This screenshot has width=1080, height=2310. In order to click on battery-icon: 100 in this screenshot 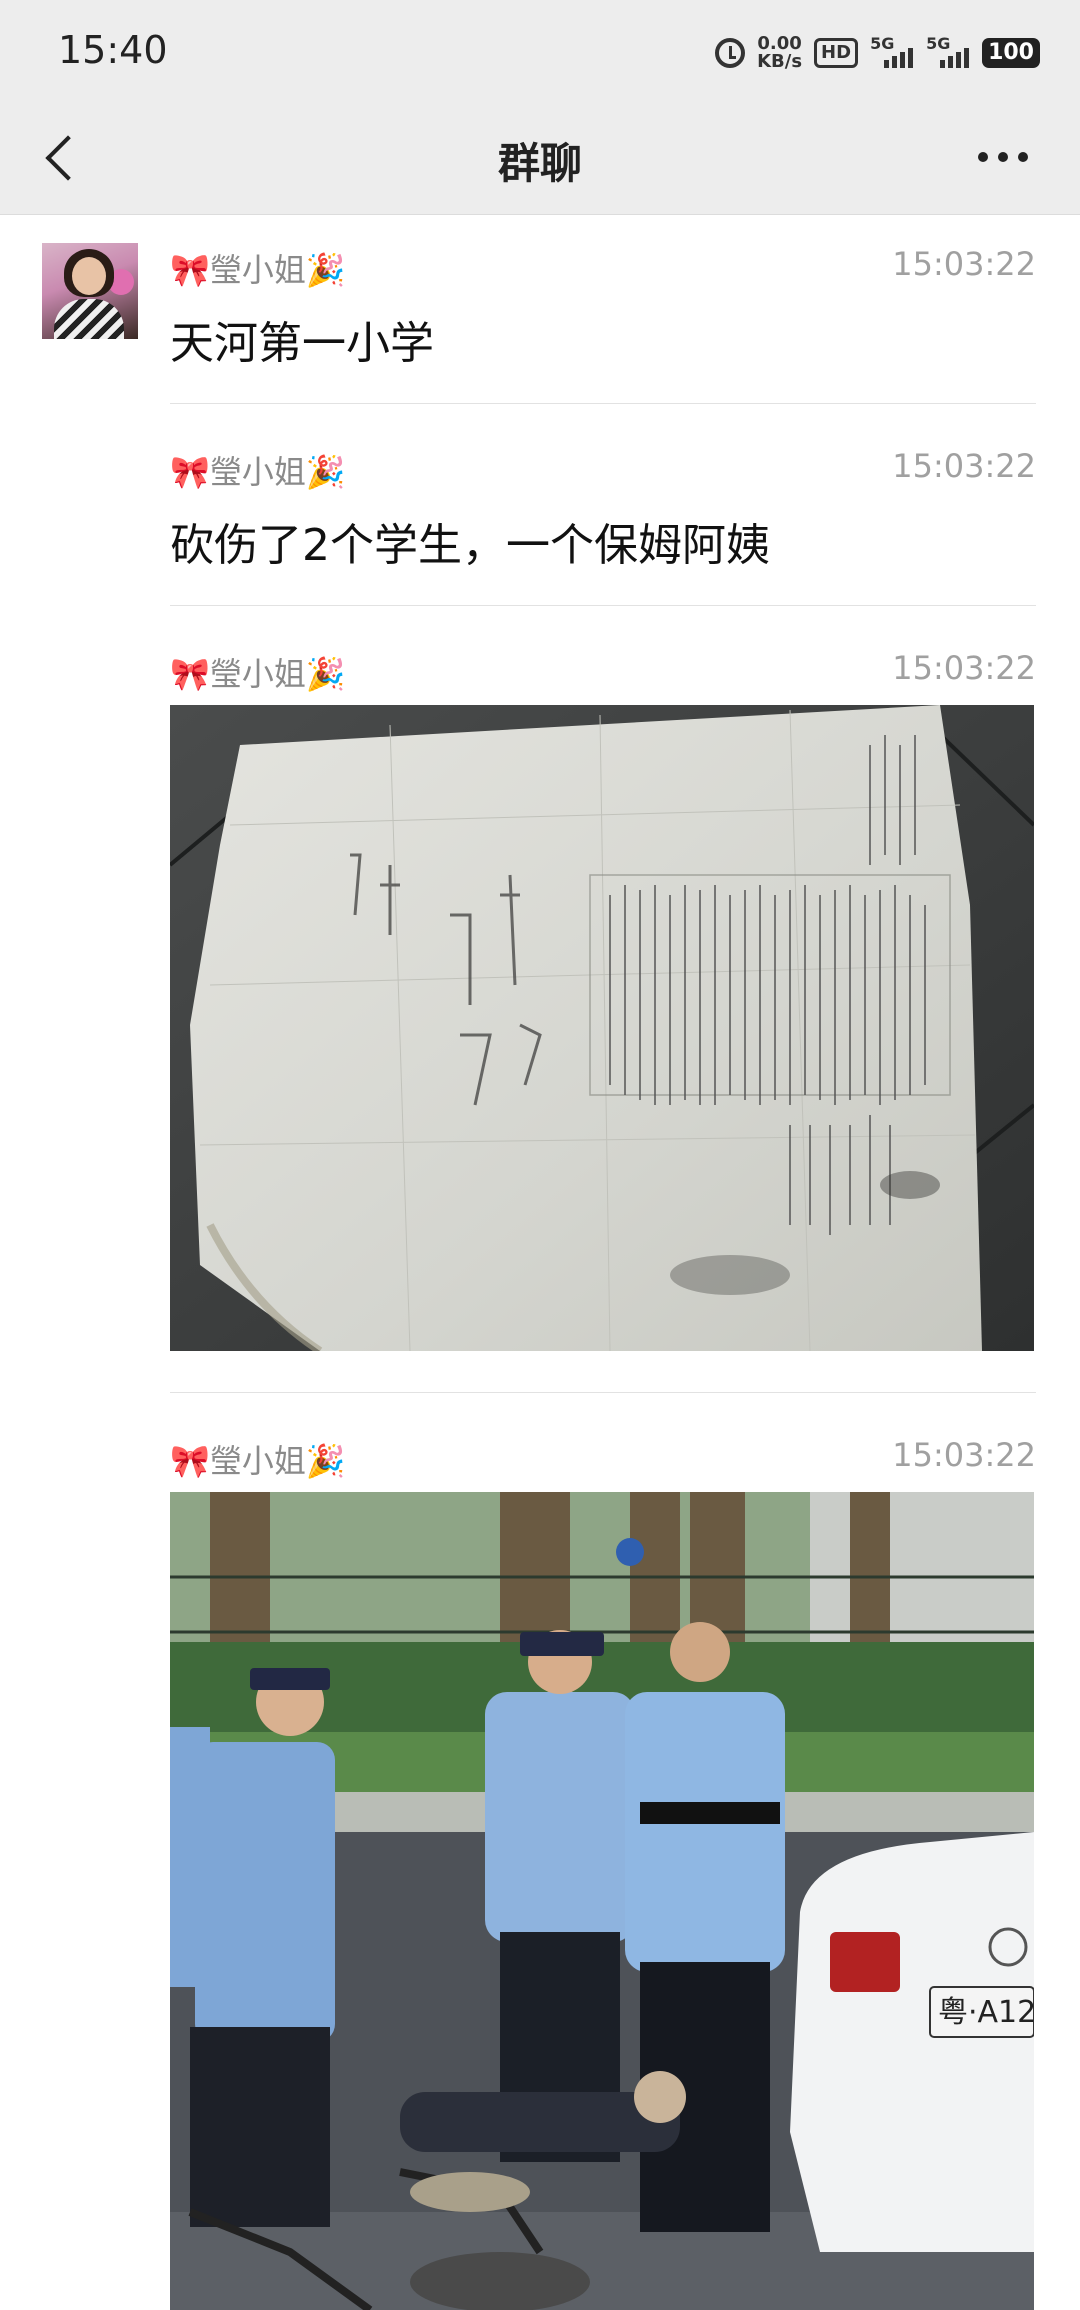, I will do `click(1011, 53)`.